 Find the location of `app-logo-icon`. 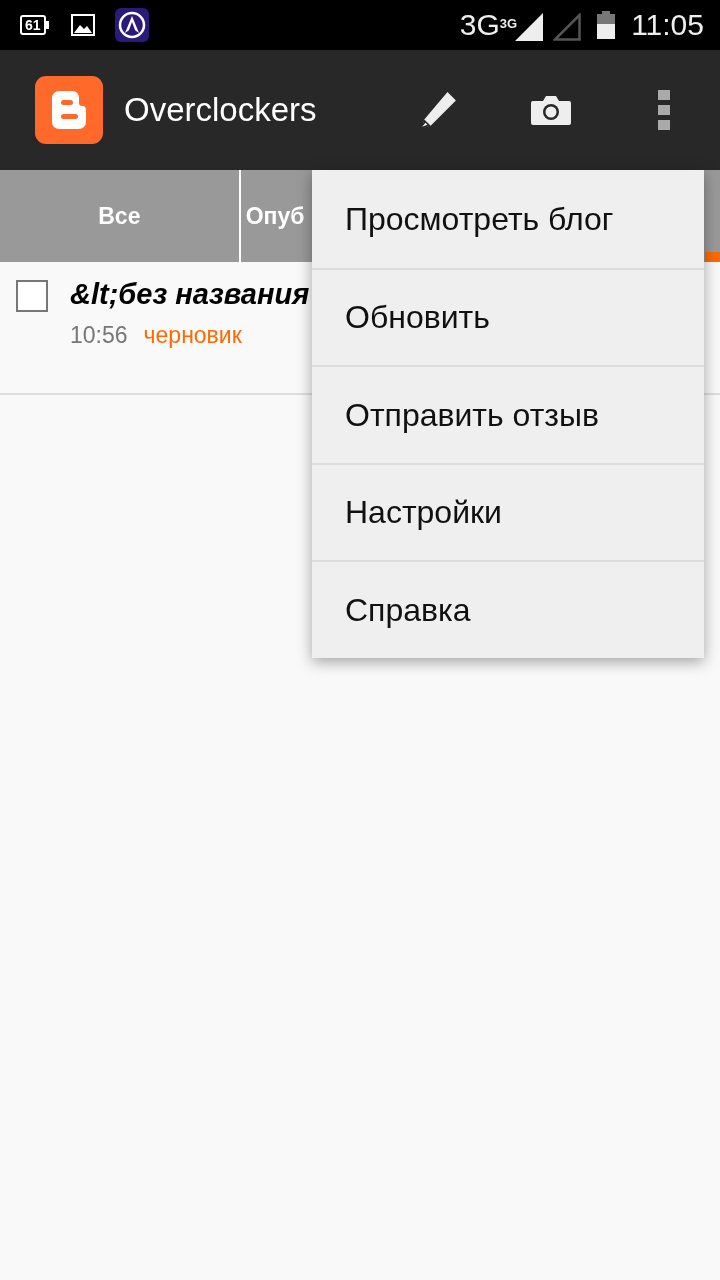

app-logo-icon is located at coordinates (69, 110).